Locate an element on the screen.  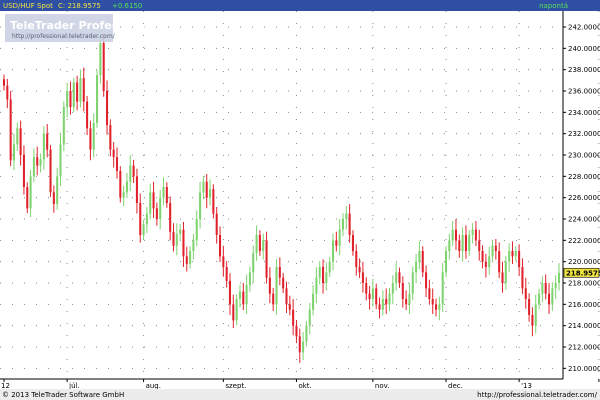
y-tick-label: 242.0000 is located at coordinates (584, 28).